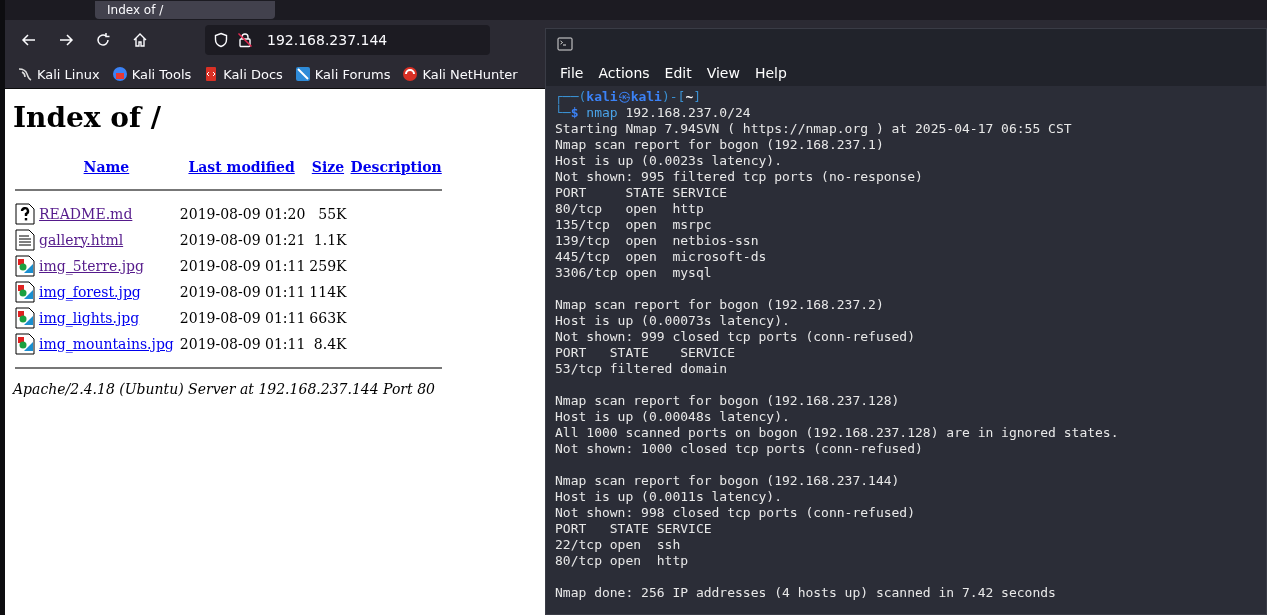 The image size is (1267, 615). I want to click on file-size: 1.1K, so click(330, 240).